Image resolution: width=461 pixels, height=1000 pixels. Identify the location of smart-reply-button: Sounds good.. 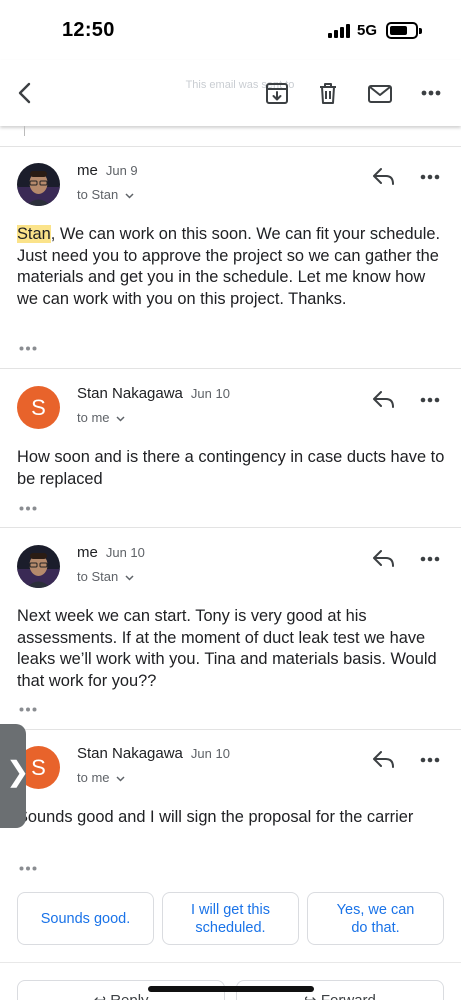
(85, 918).